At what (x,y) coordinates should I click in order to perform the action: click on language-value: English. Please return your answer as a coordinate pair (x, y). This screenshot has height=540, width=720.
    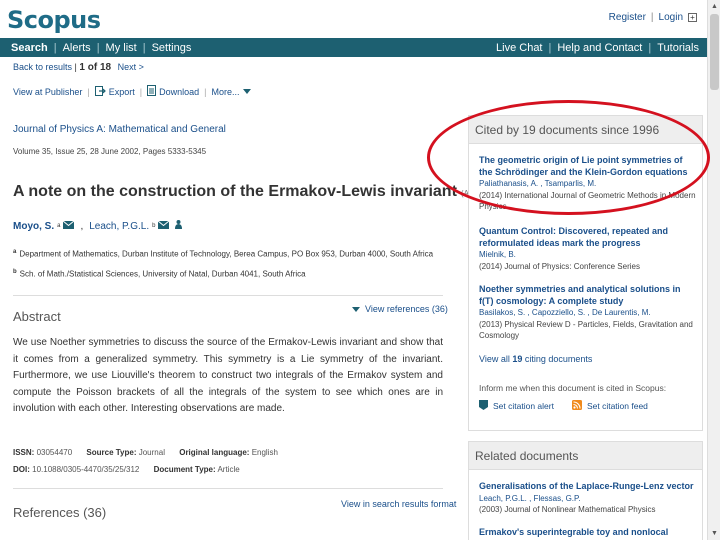
    Looking at the image, I should click on (264, 452).